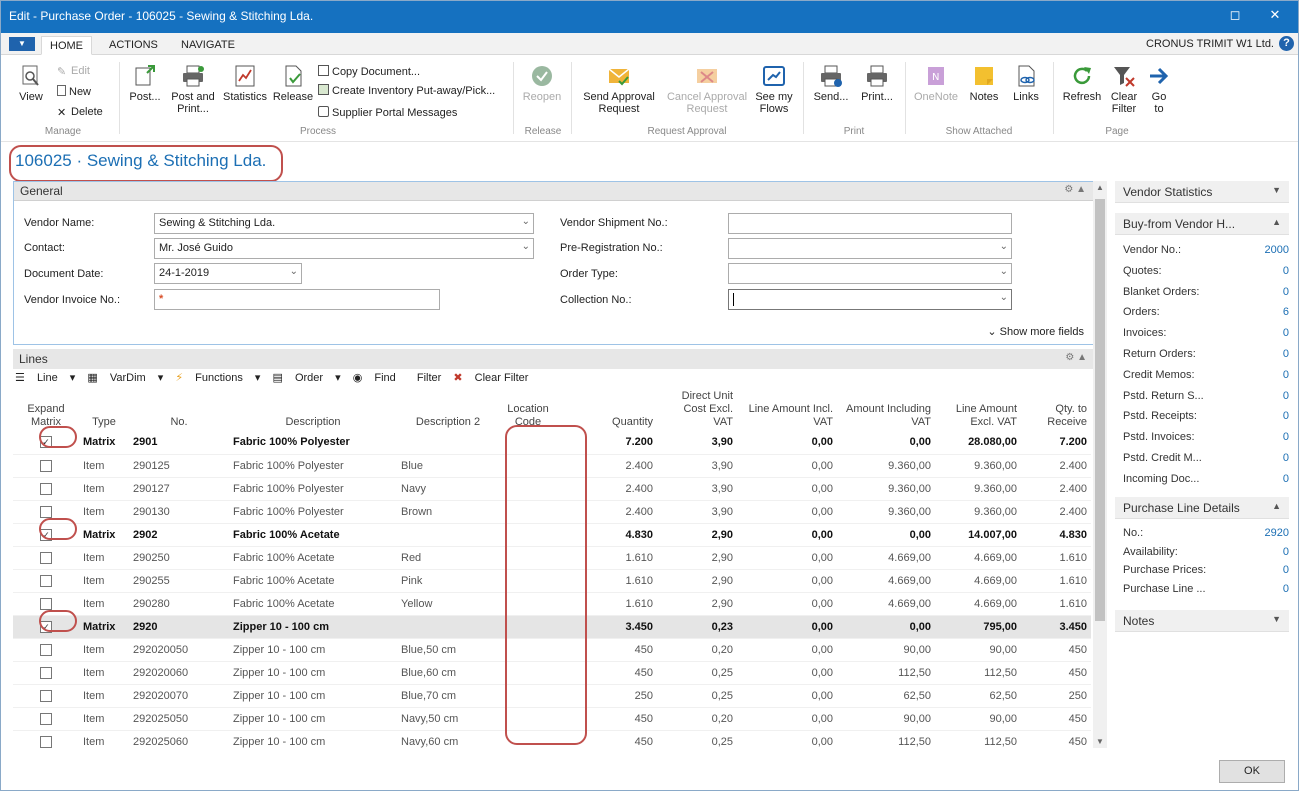 Image resolution: width=1299 pixels, height=791 pixels. What do you see at coordinates (1100, 464) in the screenshot?
I see `vertical-scrollbar: ▲ ▼` at bounding box center [1100, 464].